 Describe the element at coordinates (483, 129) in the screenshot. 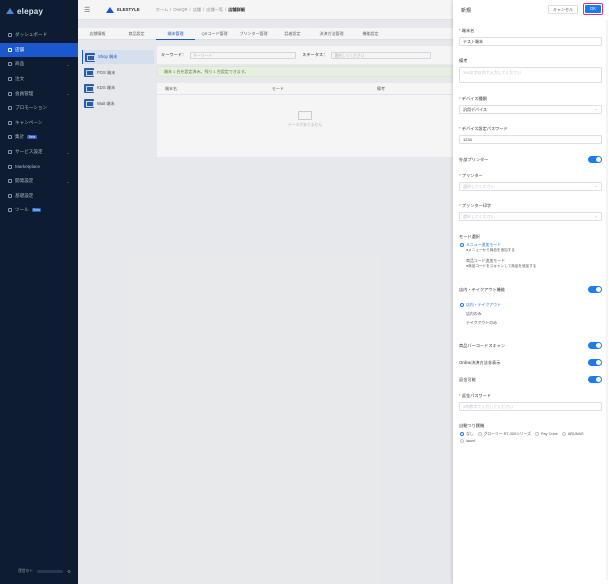

I see `device-password-label: デバイス設定パスワード` at that location.